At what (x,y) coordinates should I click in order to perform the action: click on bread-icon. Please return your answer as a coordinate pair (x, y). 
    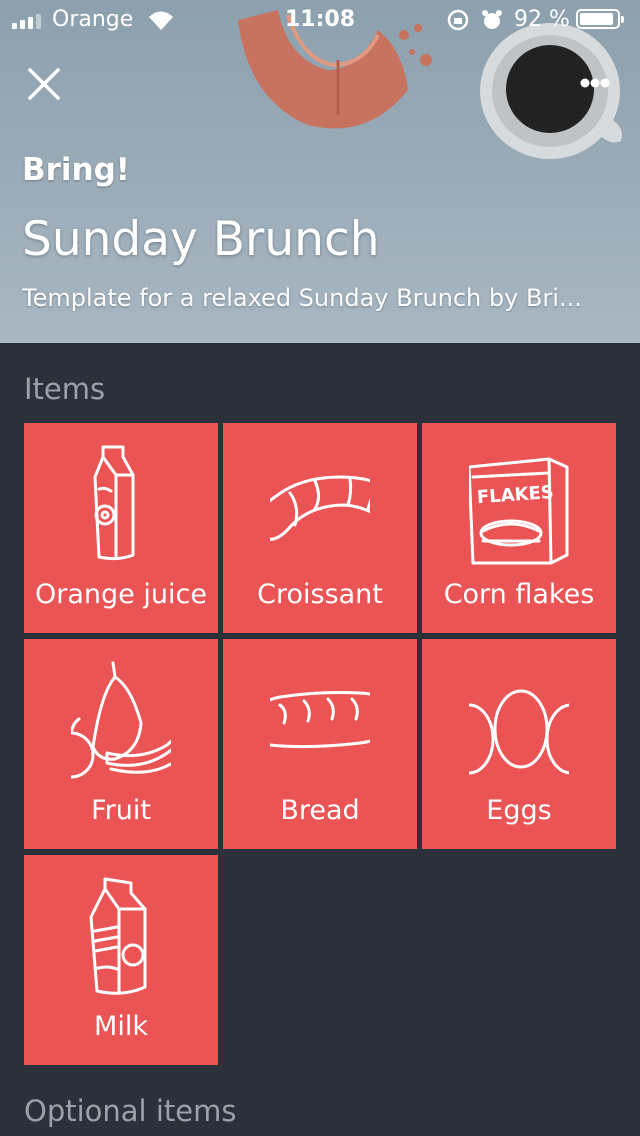
    Looking at the image, I should click on (320, 720).